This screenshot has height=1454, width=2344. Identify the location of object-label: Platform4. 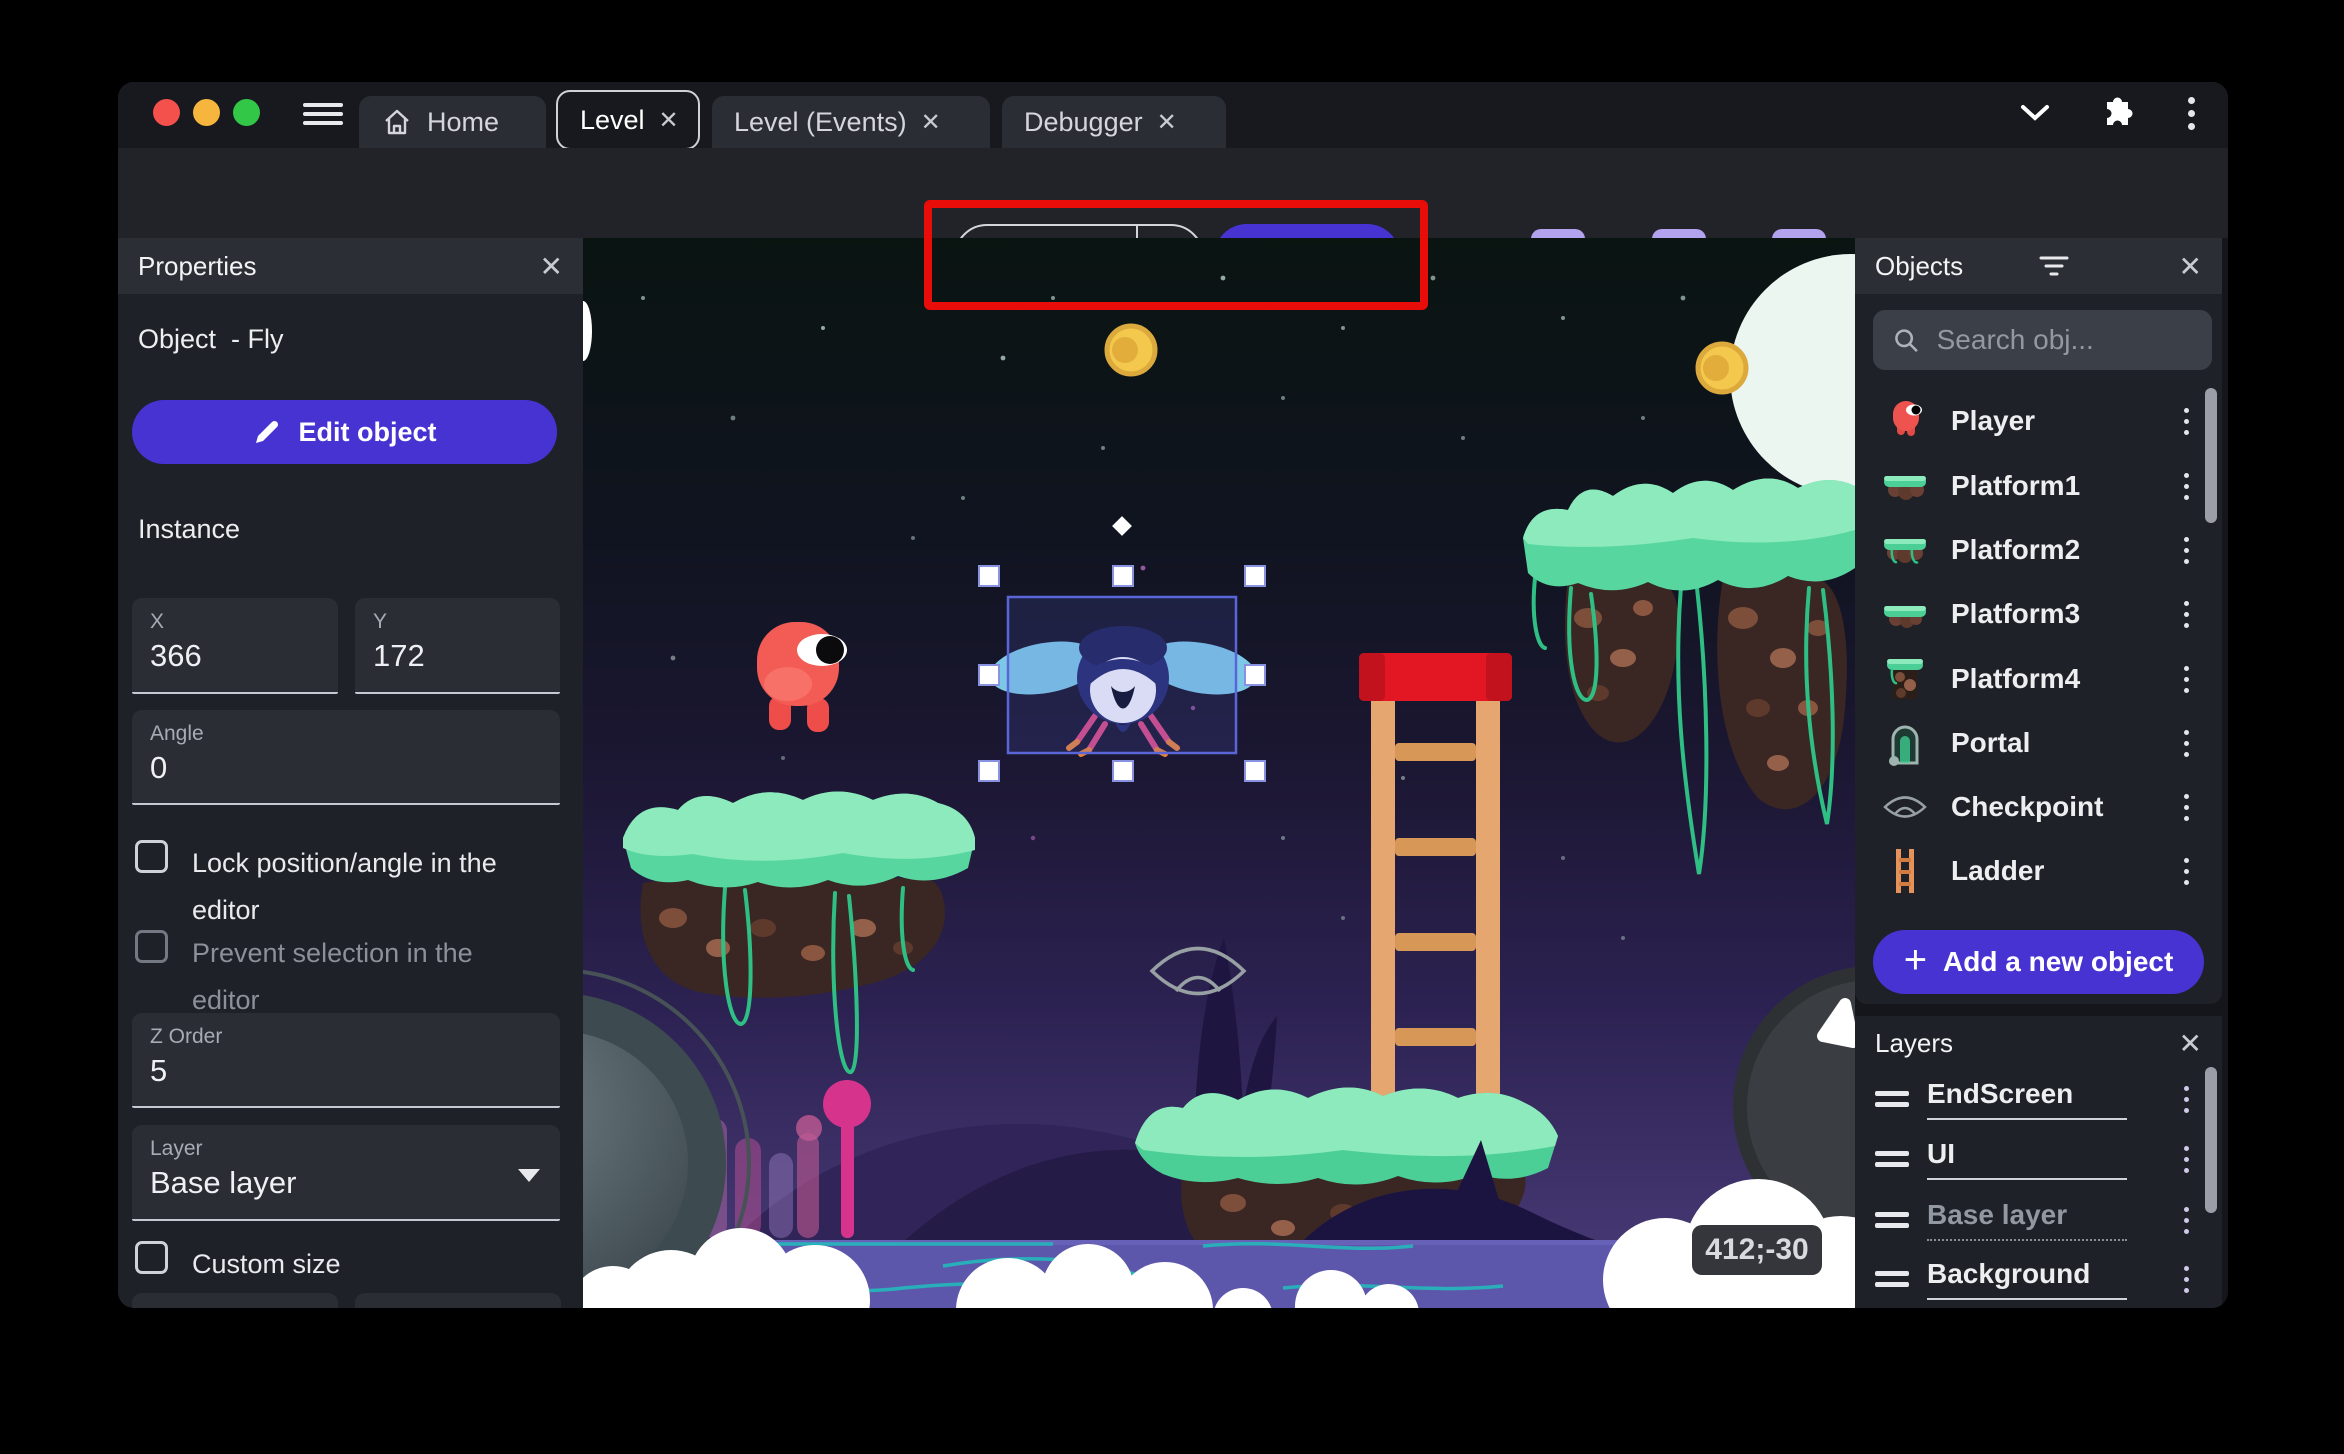
(2016, 678).